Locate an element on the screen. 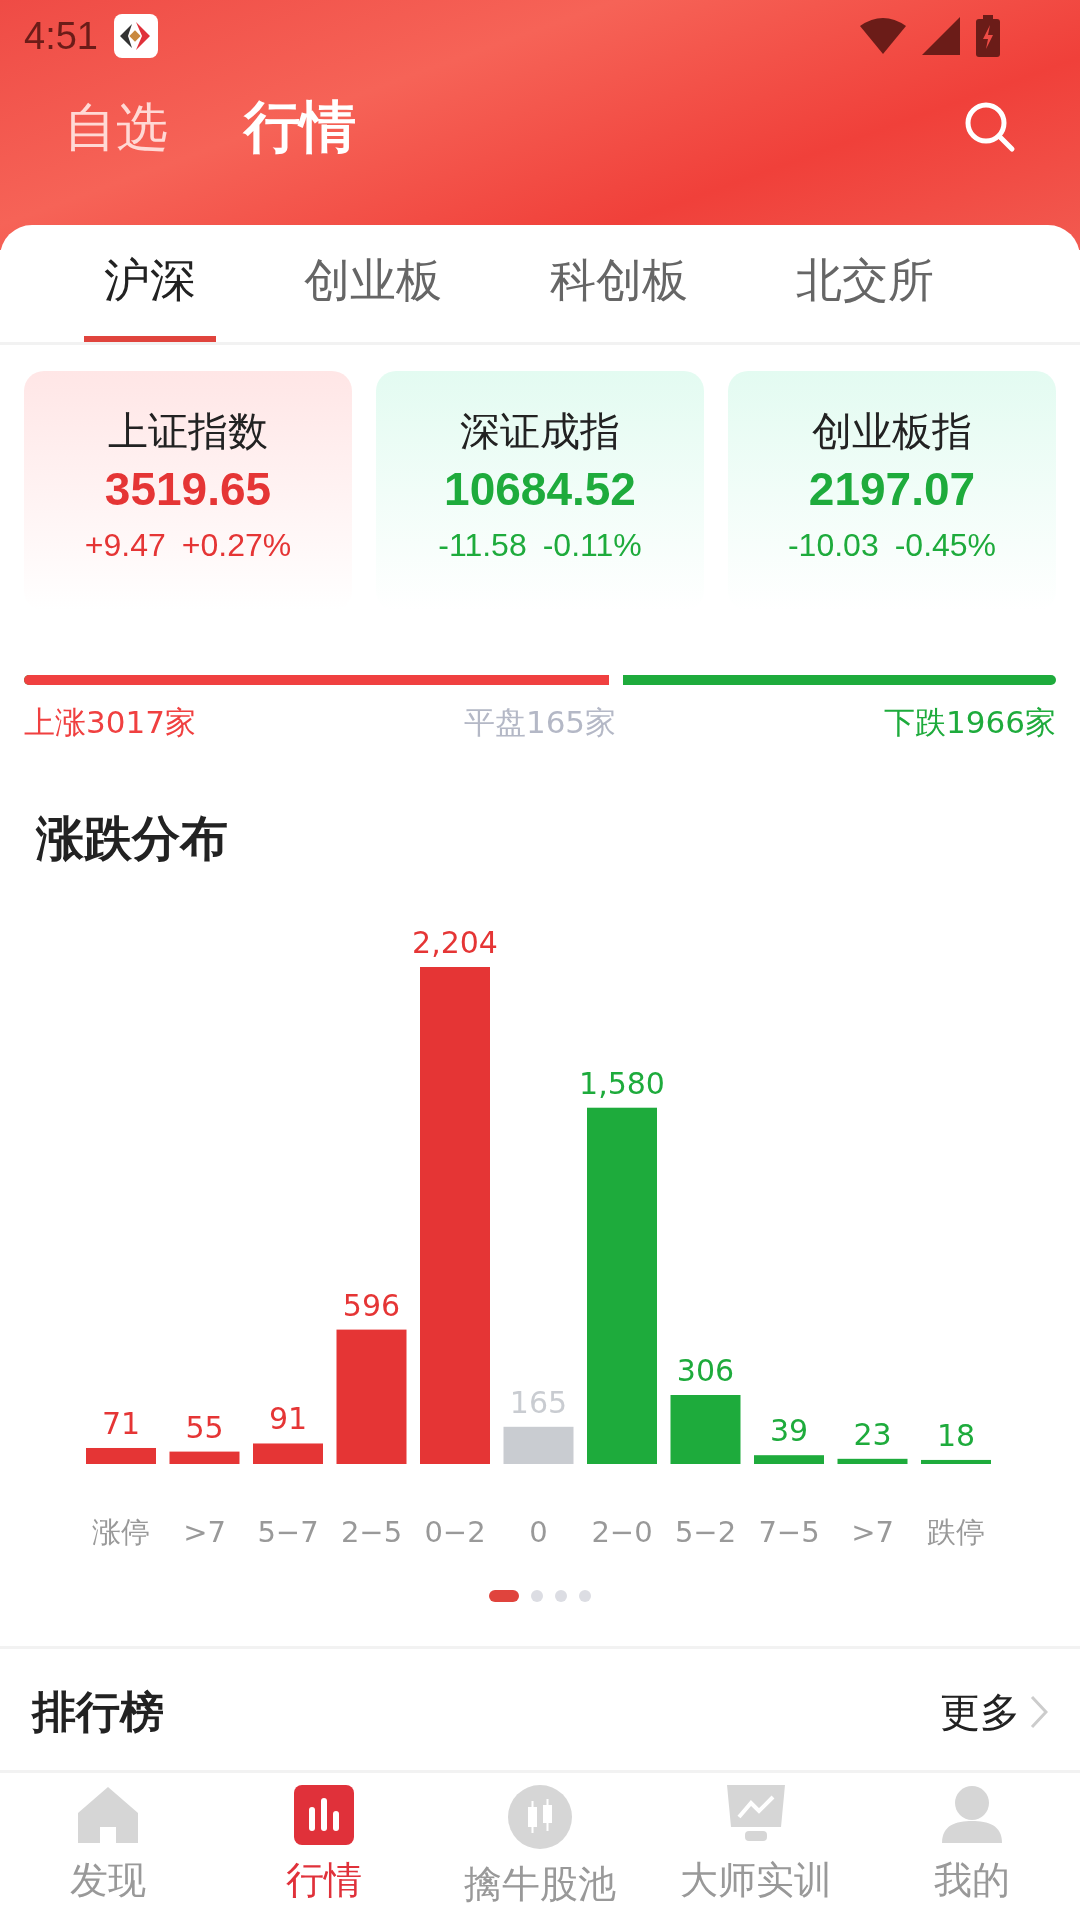 The image size is (1080, 1920). section-title: 涨跌分布 is located at coordinates (131, 838).